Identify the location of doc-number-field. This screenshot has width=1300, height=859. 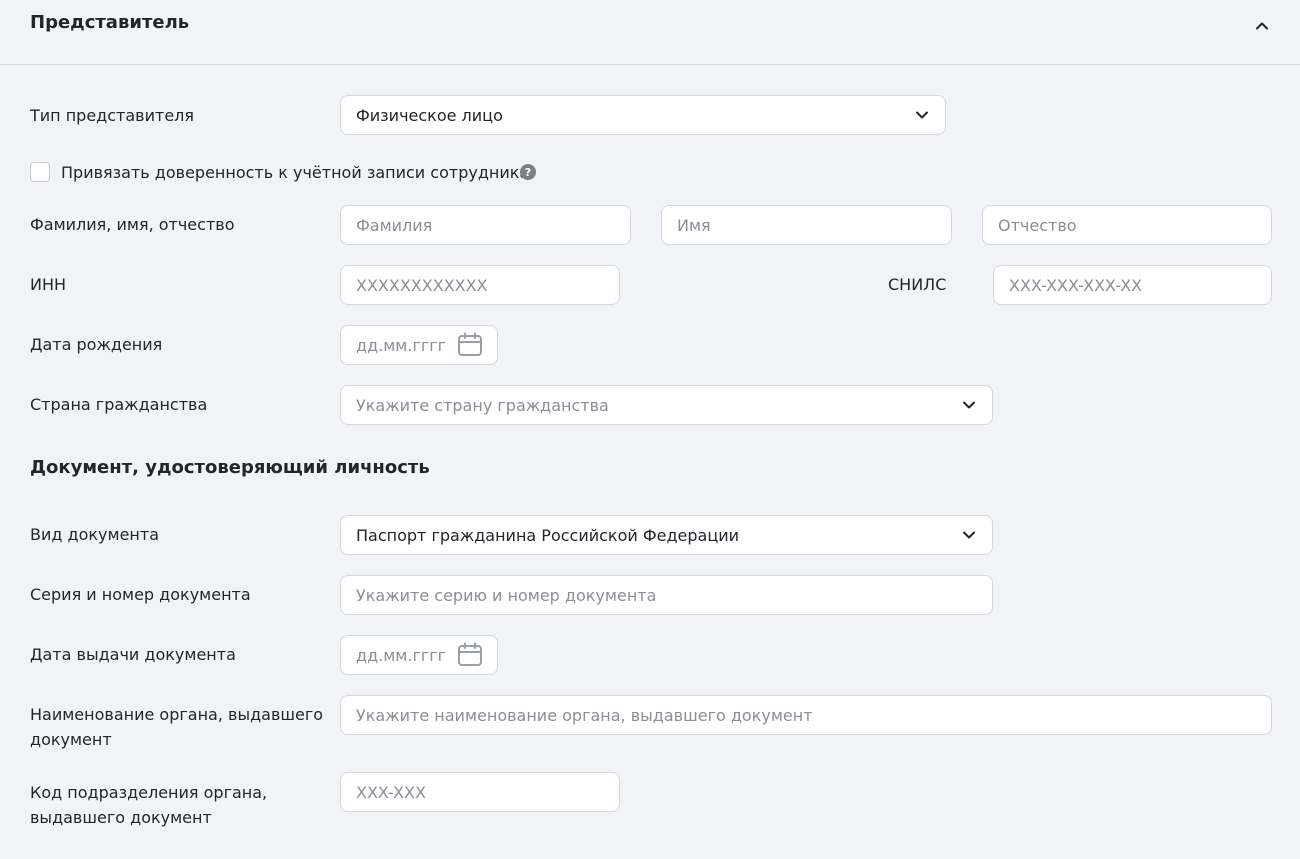
(666, 595).